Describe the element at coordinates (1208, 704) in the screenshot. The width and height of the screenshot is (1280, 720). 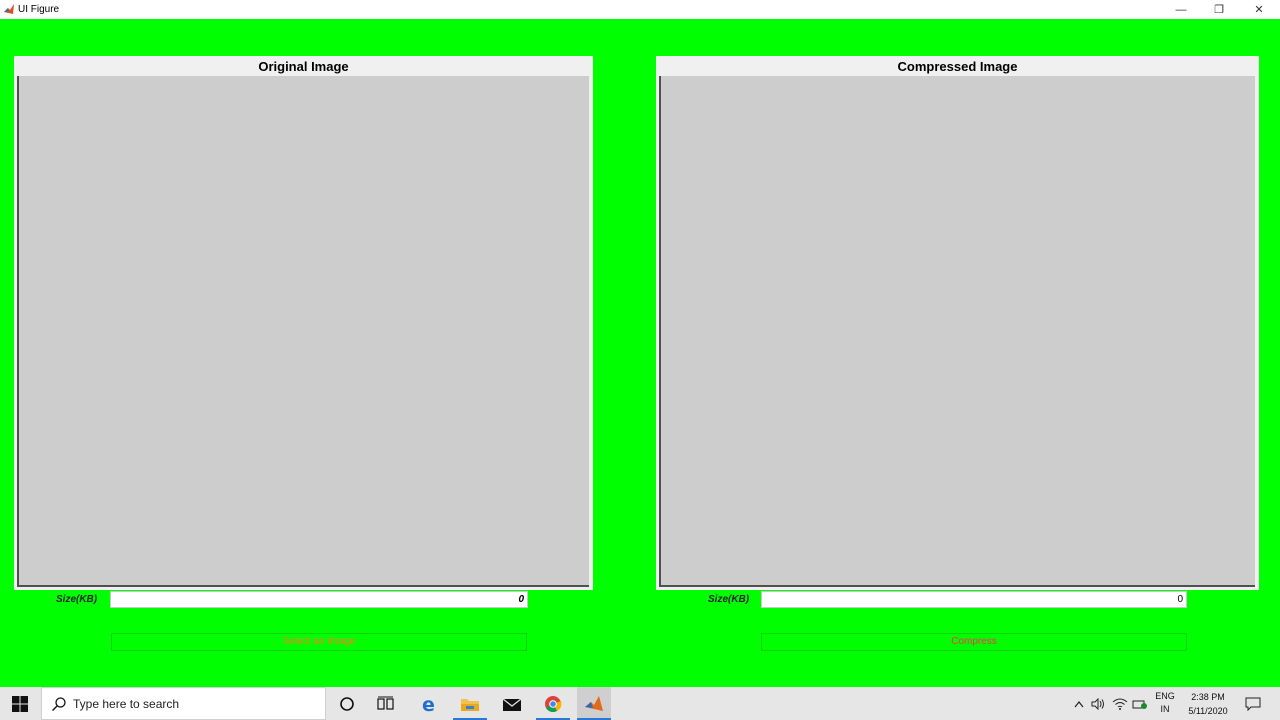
I see `clock: 2:38 PM 5/11/2020` at that location.